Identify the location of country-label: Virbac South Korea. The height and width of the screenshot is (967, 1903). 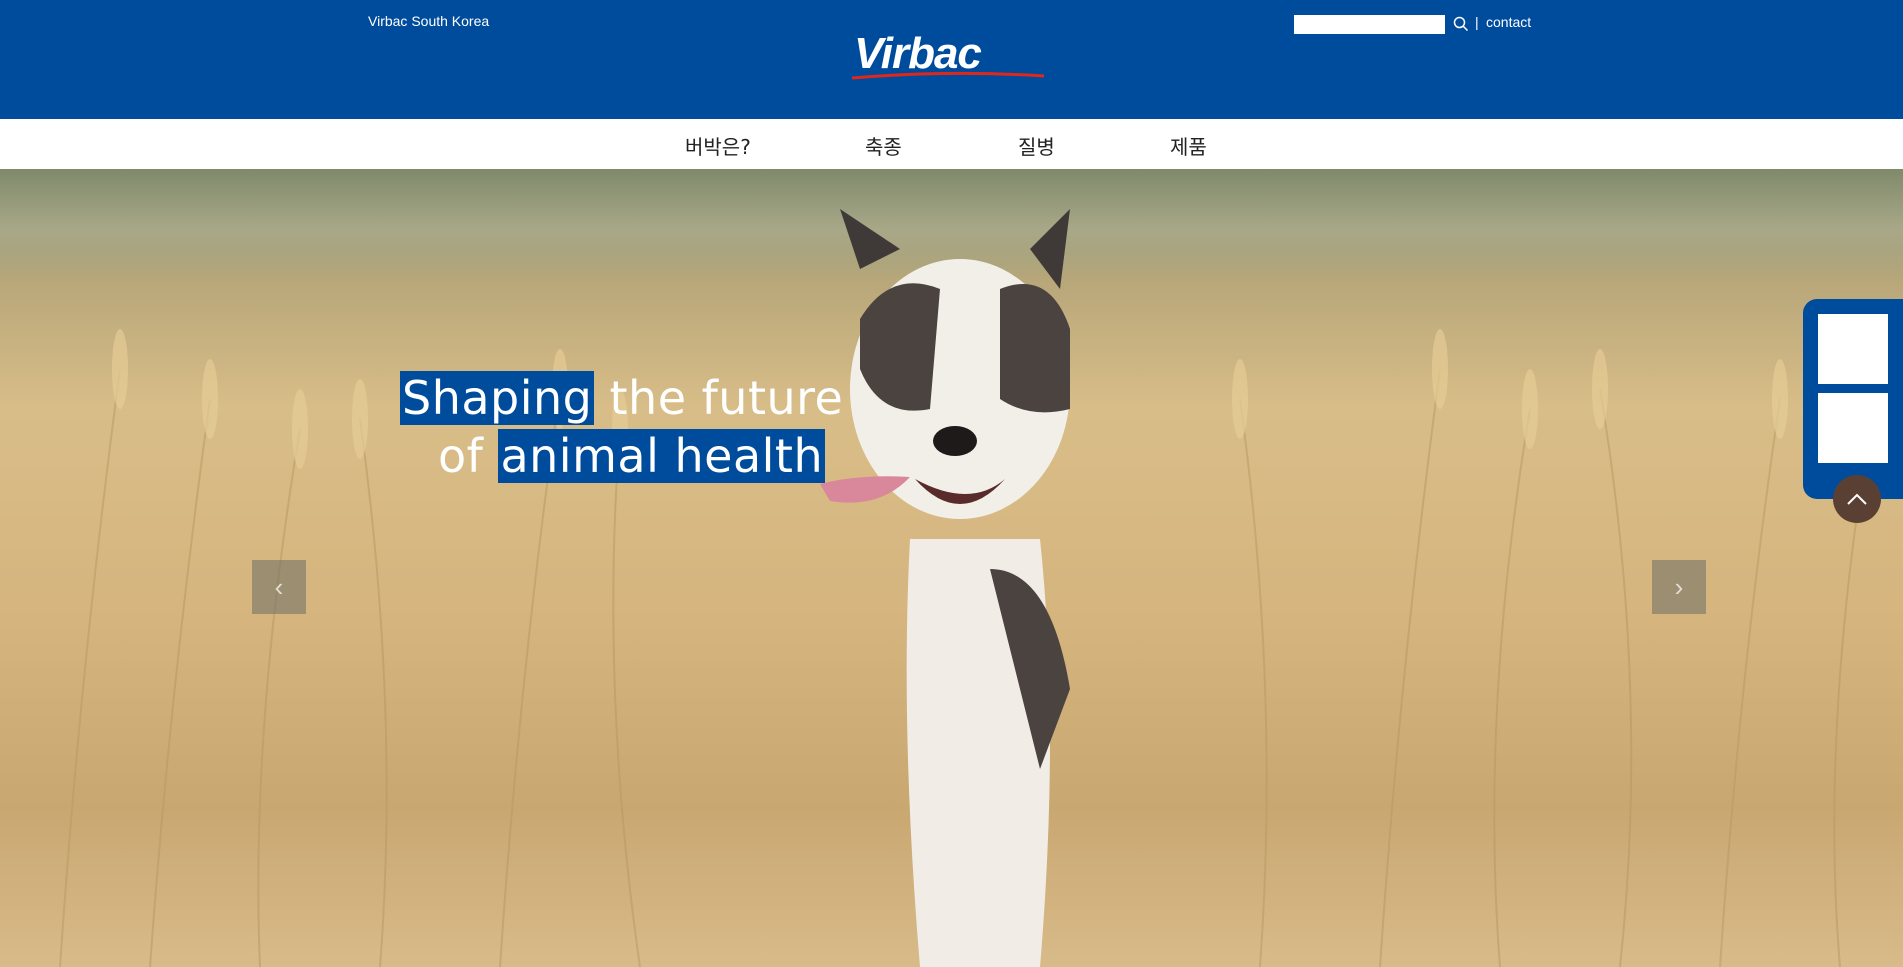
(428, 21).